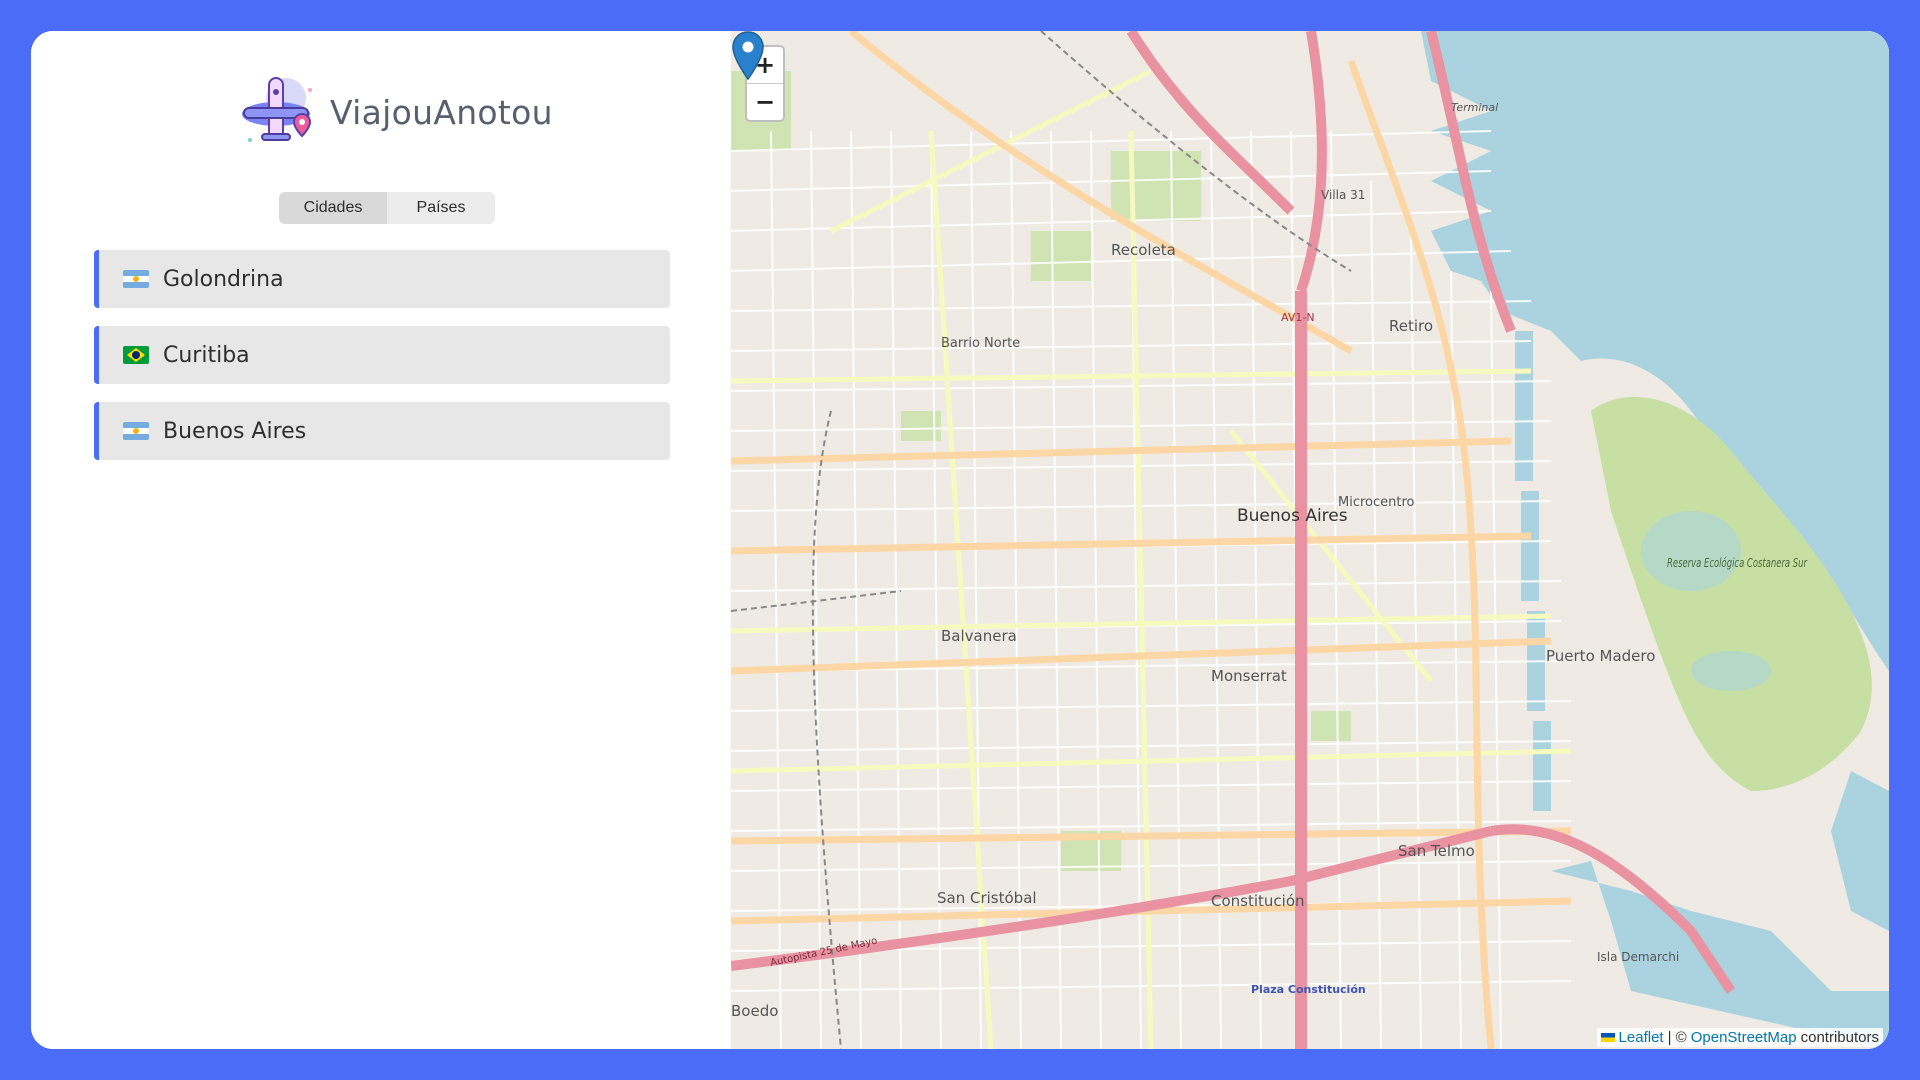  Describe the element at coordinates (1411, 326) in the screenshot. I see `label-retiro: Retiro` at that location.